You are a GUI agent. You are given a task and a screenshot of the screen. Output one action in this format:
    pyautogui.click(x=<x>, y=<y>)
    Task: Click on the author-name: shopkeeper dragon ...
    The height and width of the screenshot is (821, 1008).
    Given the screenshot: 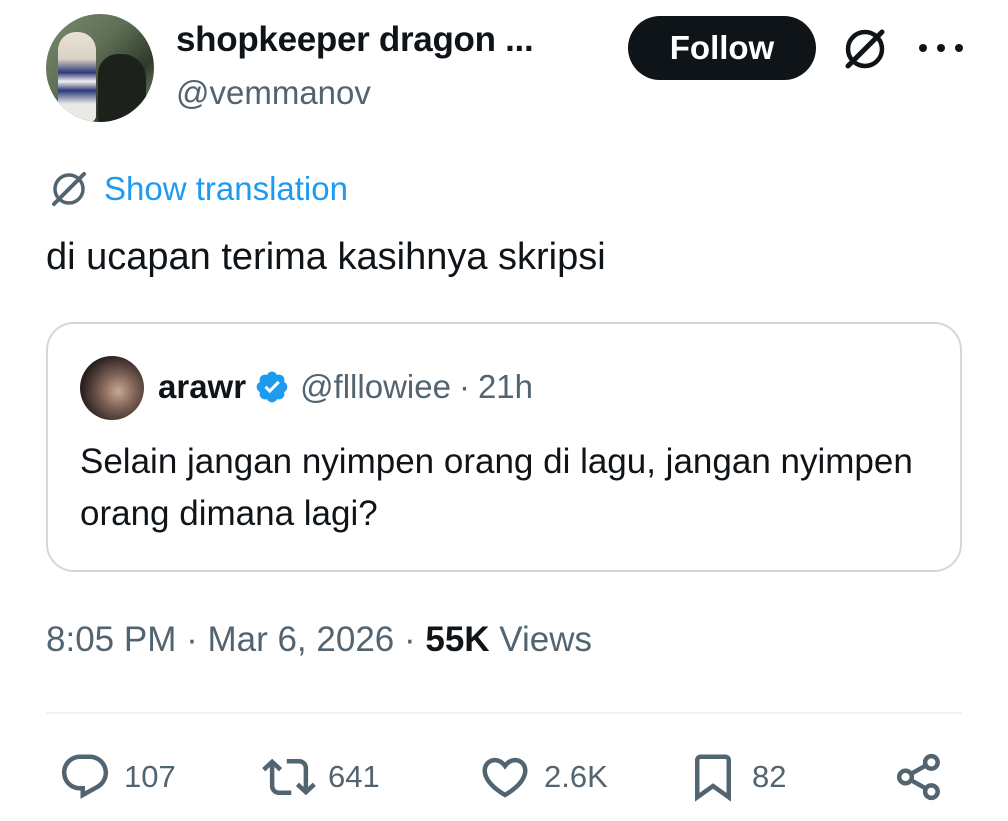 What is the action you would take?
    pyautogui.click(x=355, y=40)
    